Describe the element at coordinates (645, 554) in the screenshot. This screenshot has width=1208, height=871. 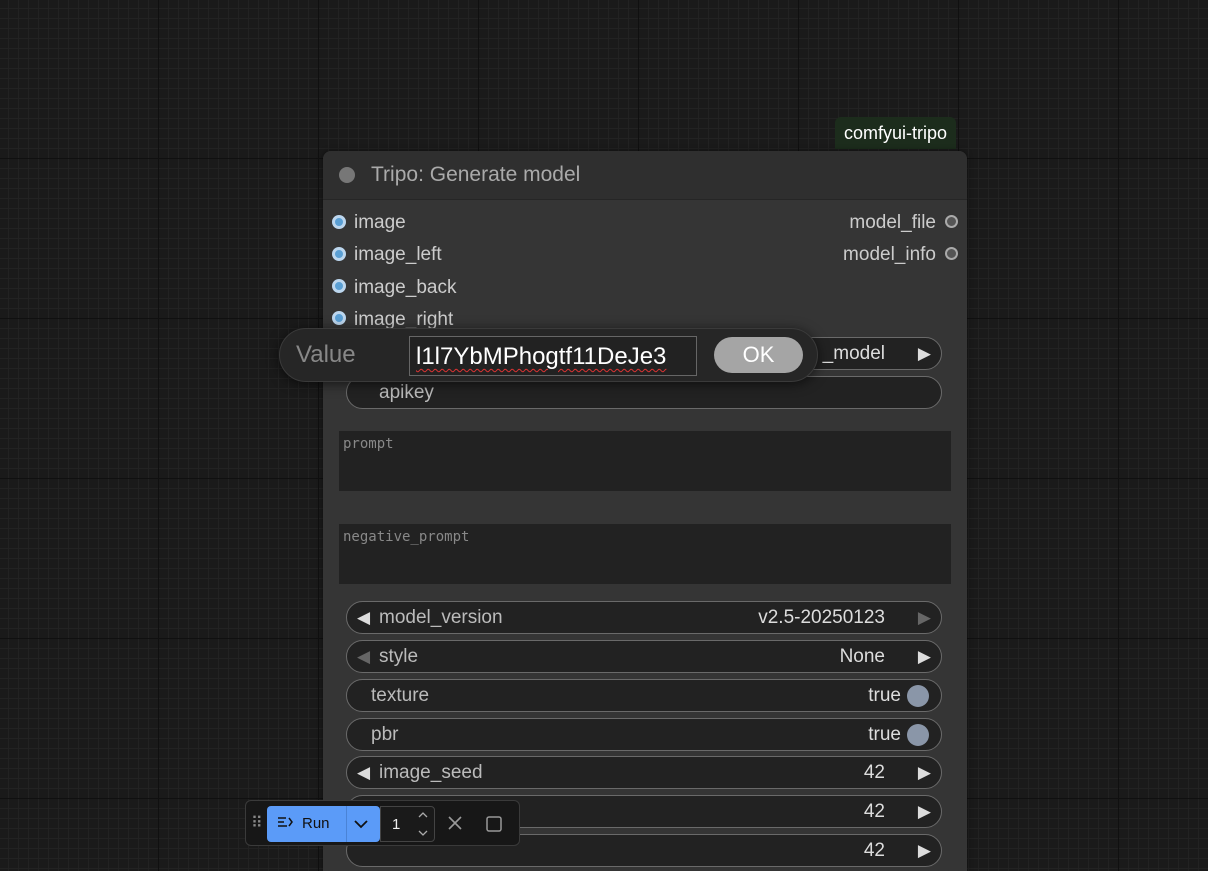
I see `negative-prompt-textarea: negative_prompt` at that location.